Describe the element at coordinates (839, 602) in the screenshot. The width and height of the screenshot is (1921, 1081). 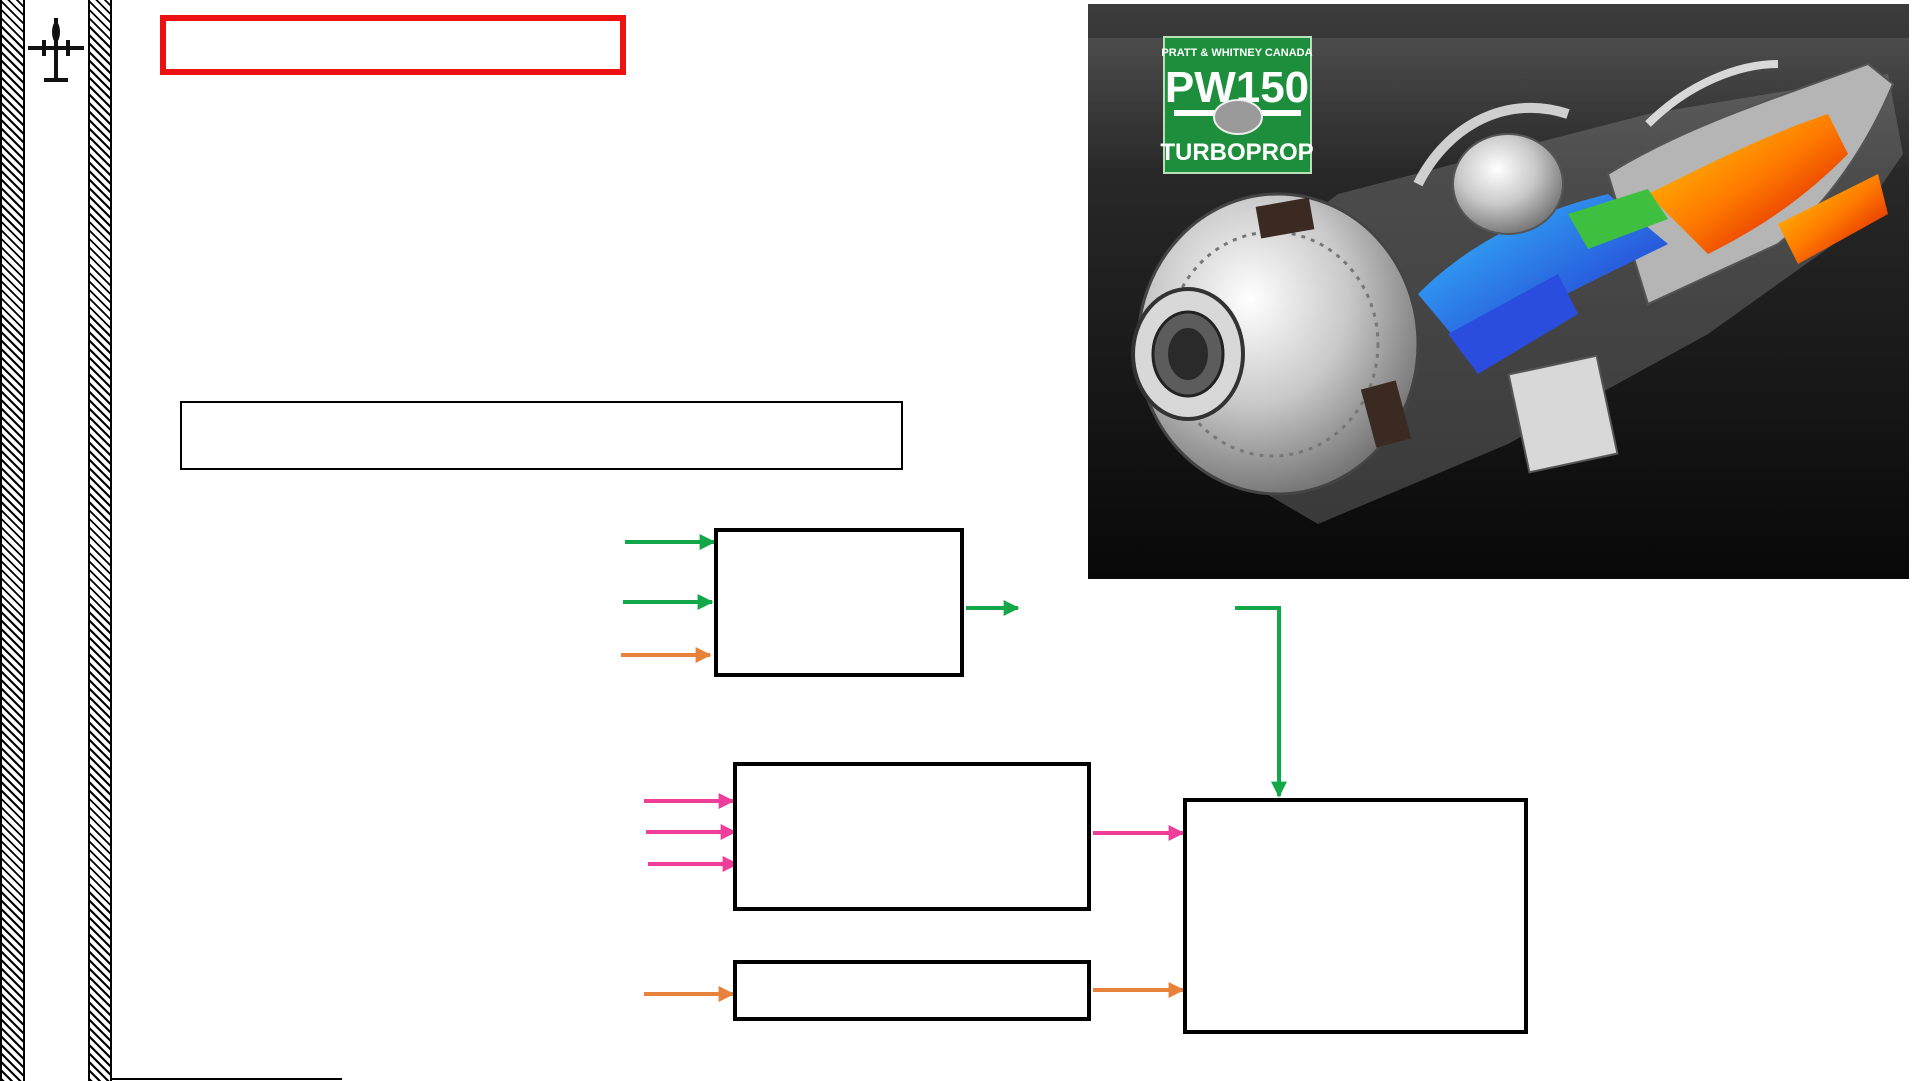
I see `top-block` at that location.